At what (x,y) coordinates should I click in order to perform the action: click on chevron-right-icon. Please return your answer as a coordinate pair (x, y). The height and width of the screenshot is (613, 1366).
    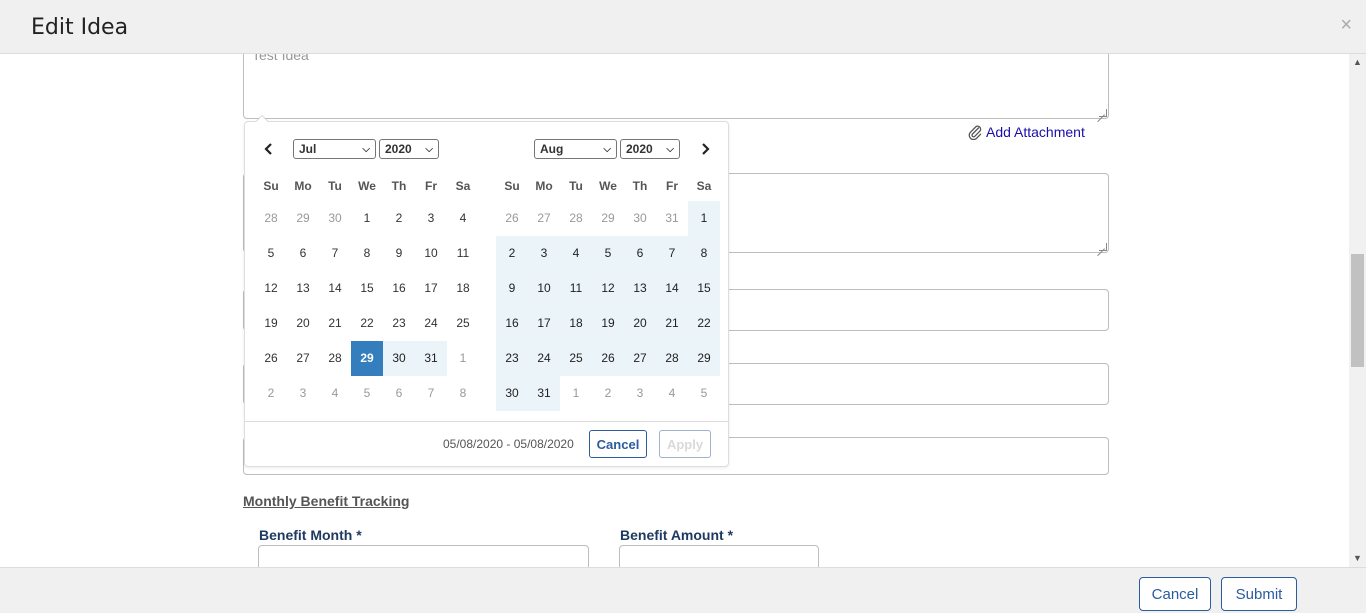
    Looking at the image, I should click on (705, 149).